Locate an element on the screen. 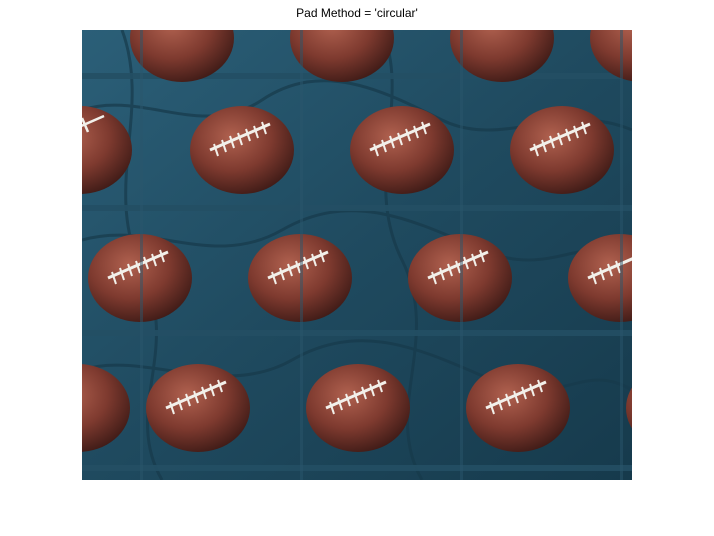 This screenshot has height=536, width=714. figure-title: Pad Method = 'circular' is located at coordinates (357, 13).